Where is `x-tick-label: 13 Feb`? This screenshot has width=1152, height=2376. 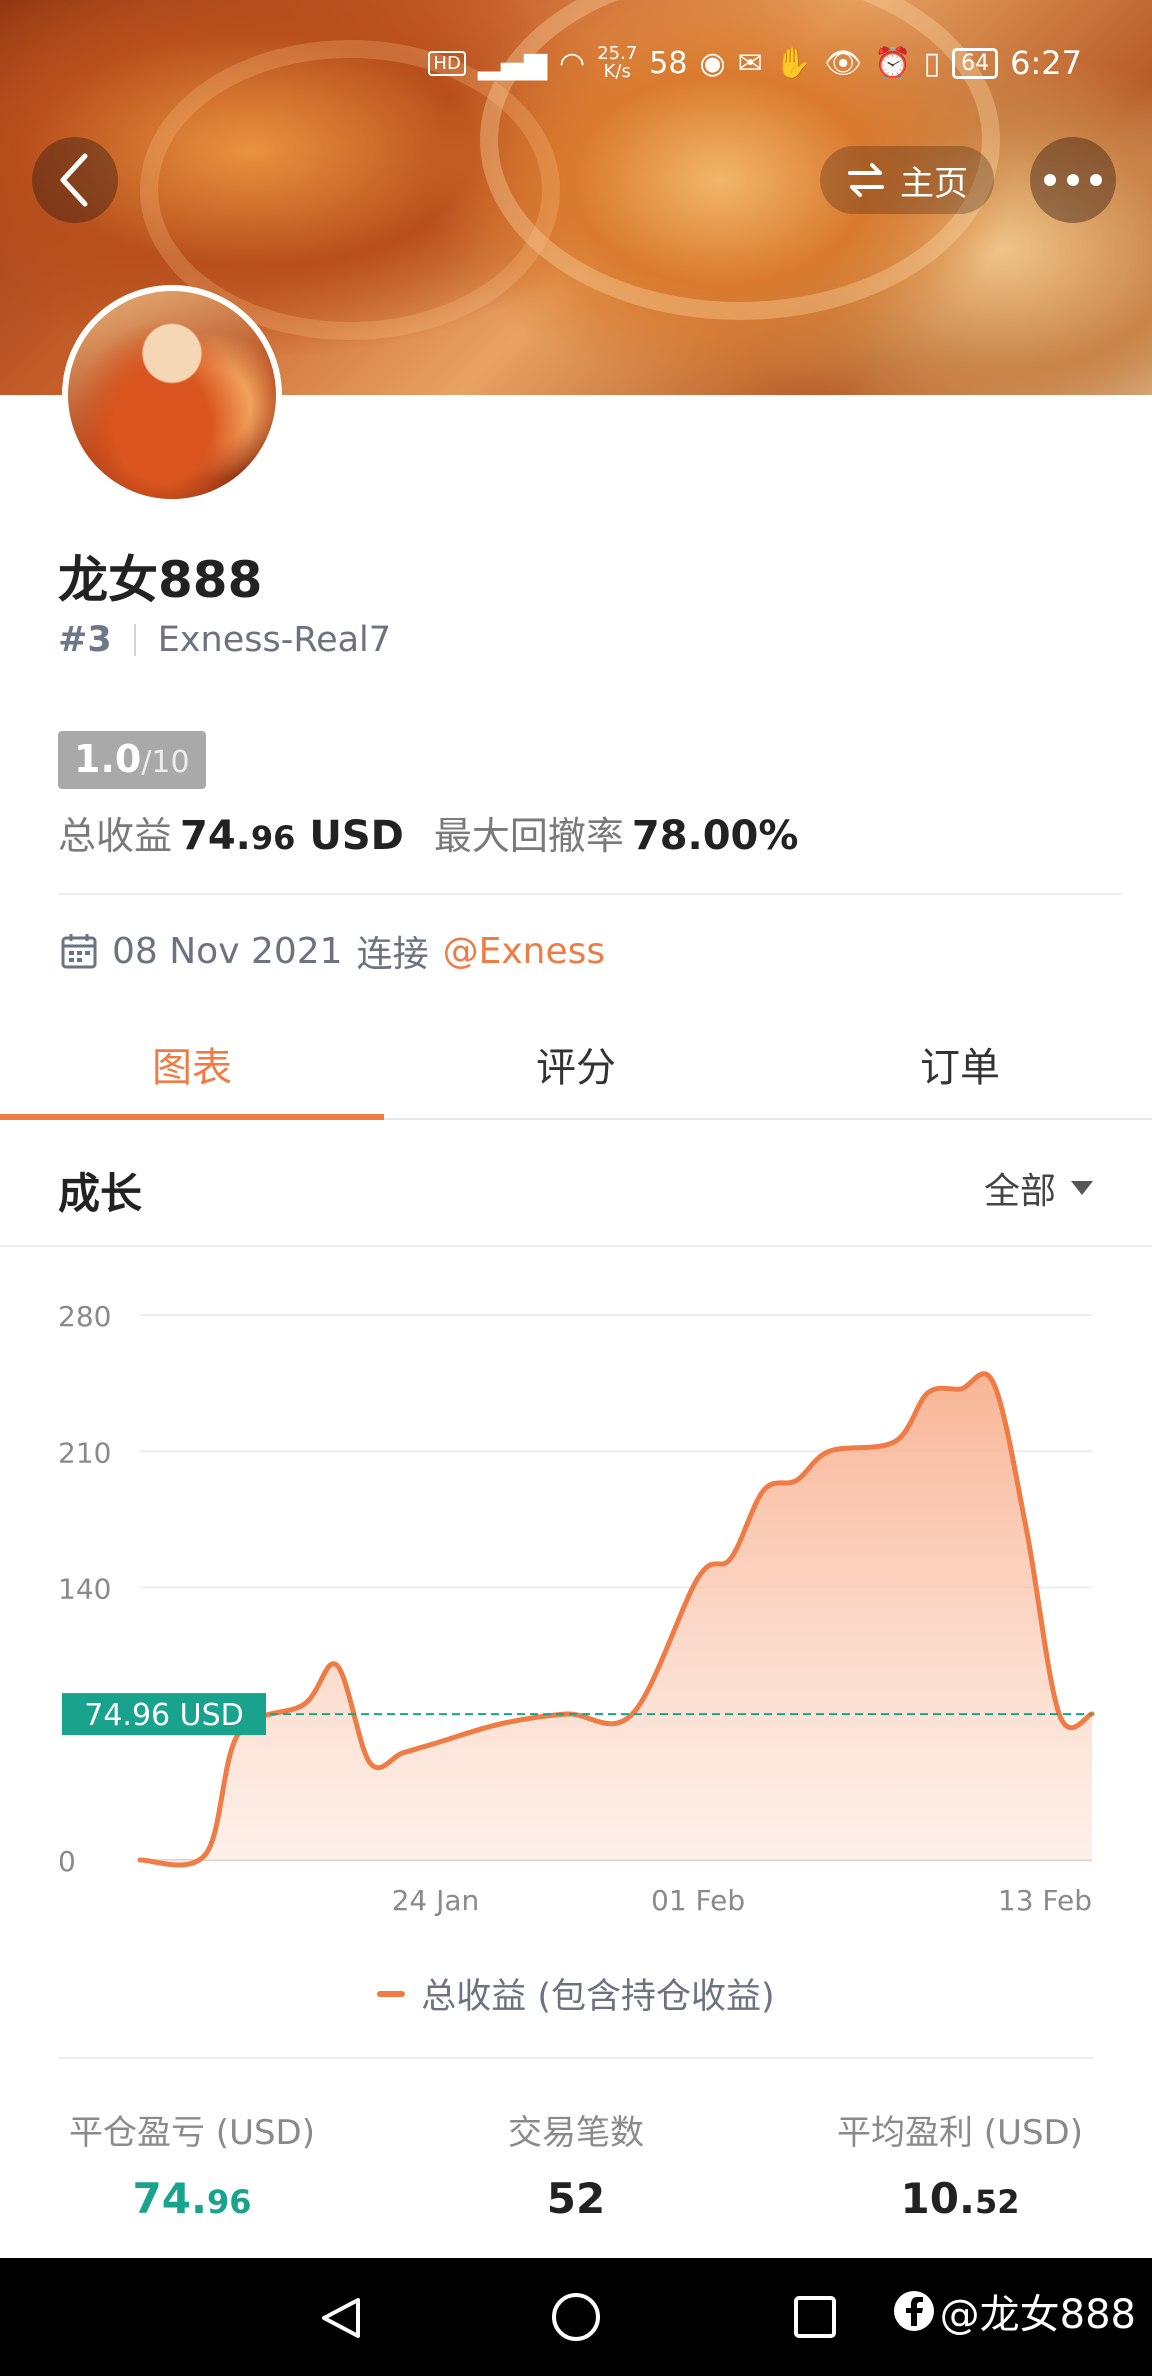
x-tick-label: 13 Feb is located at coordinates (1045, 1900).